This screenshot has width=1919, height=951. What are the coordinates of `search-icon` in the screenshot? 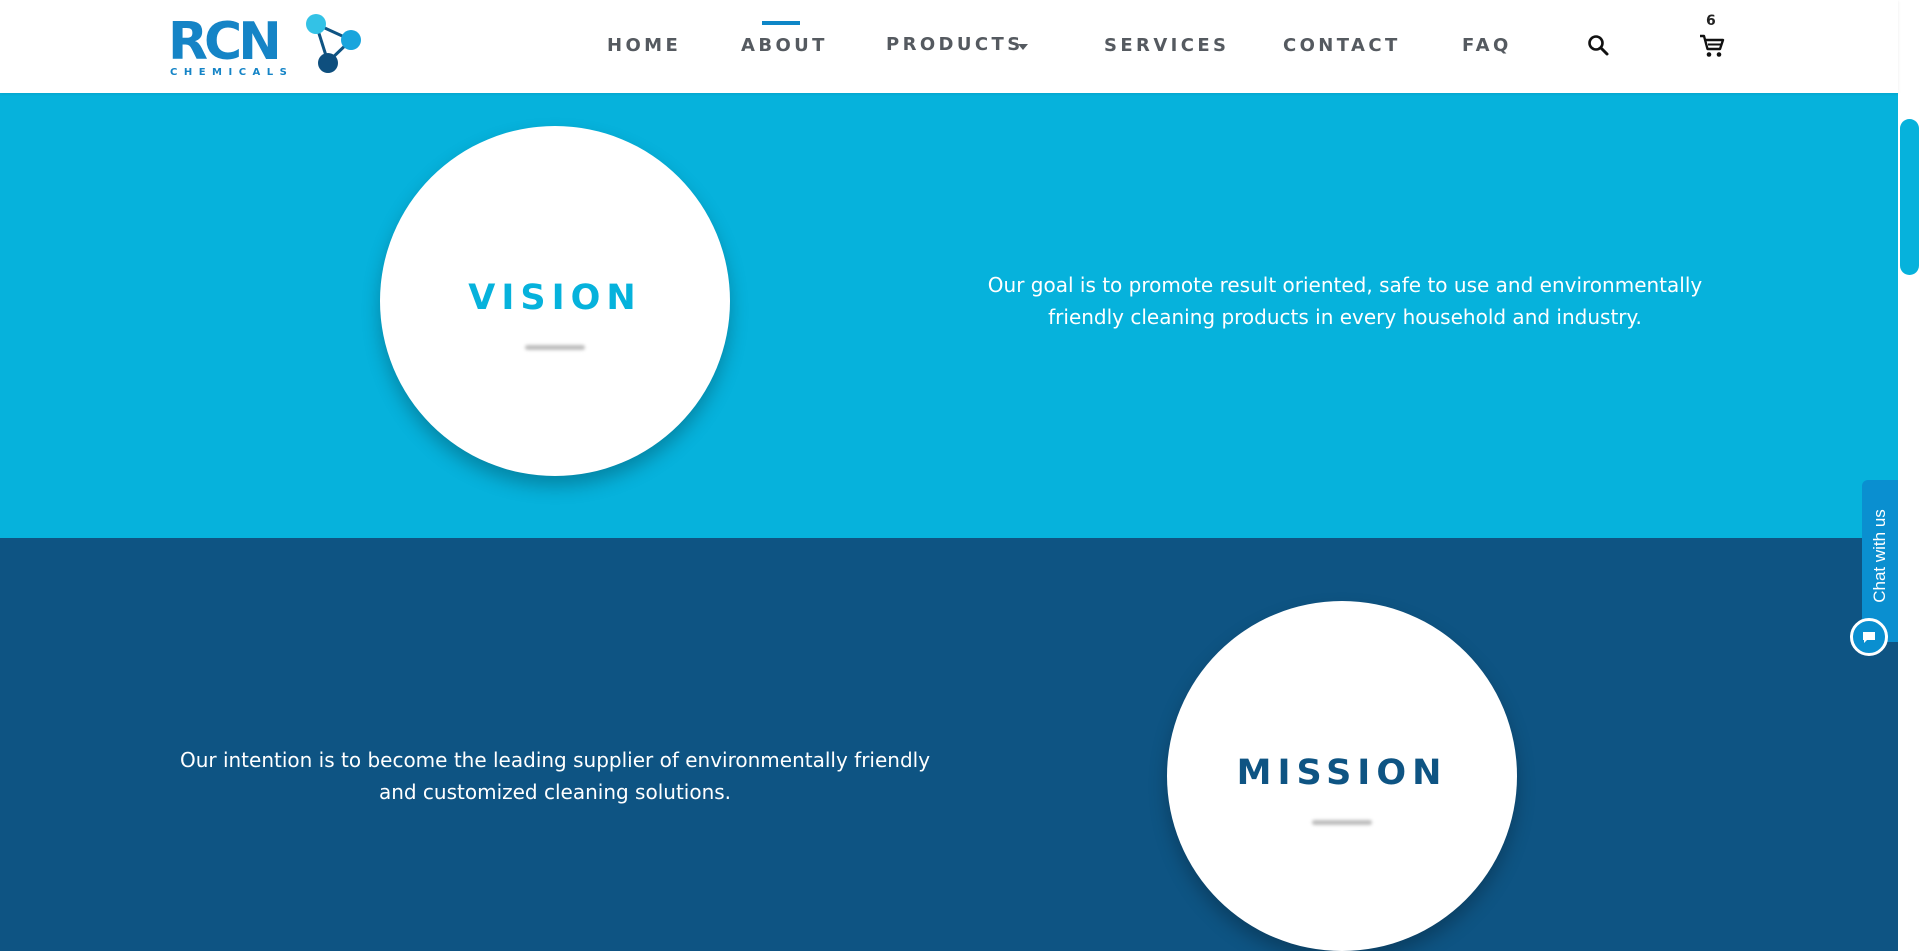 It's located at (1599, 46).